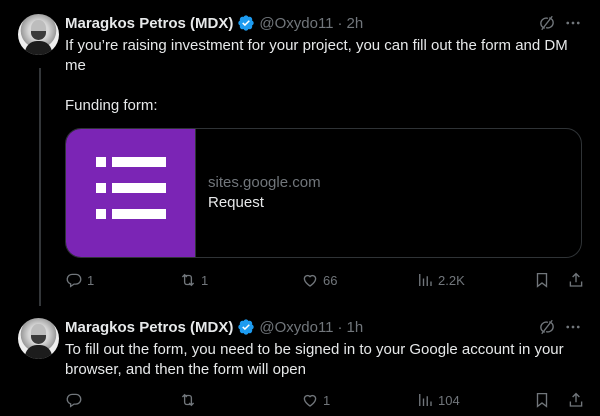  Describe the element at coordinates (40, 187) in the screenshot. I see `thread-connector-line` at that location.